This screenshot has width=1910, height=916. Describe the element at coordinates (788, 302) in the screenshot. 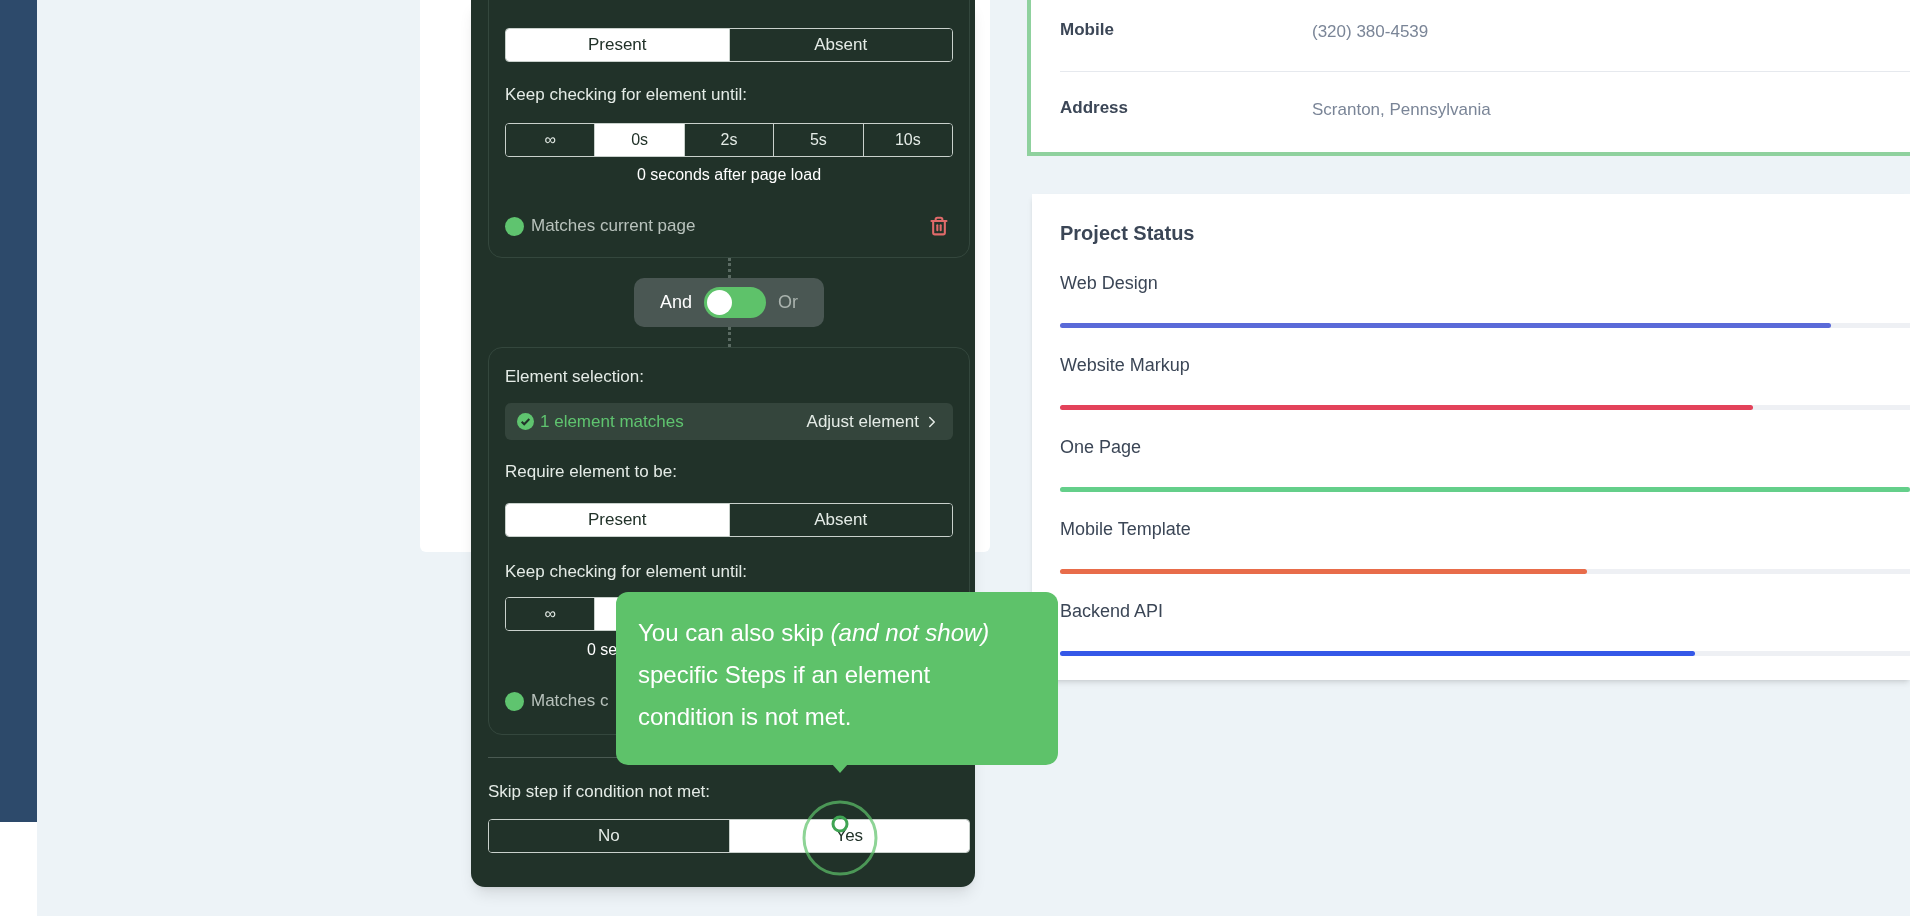

I see `or-label: Or` at that location.